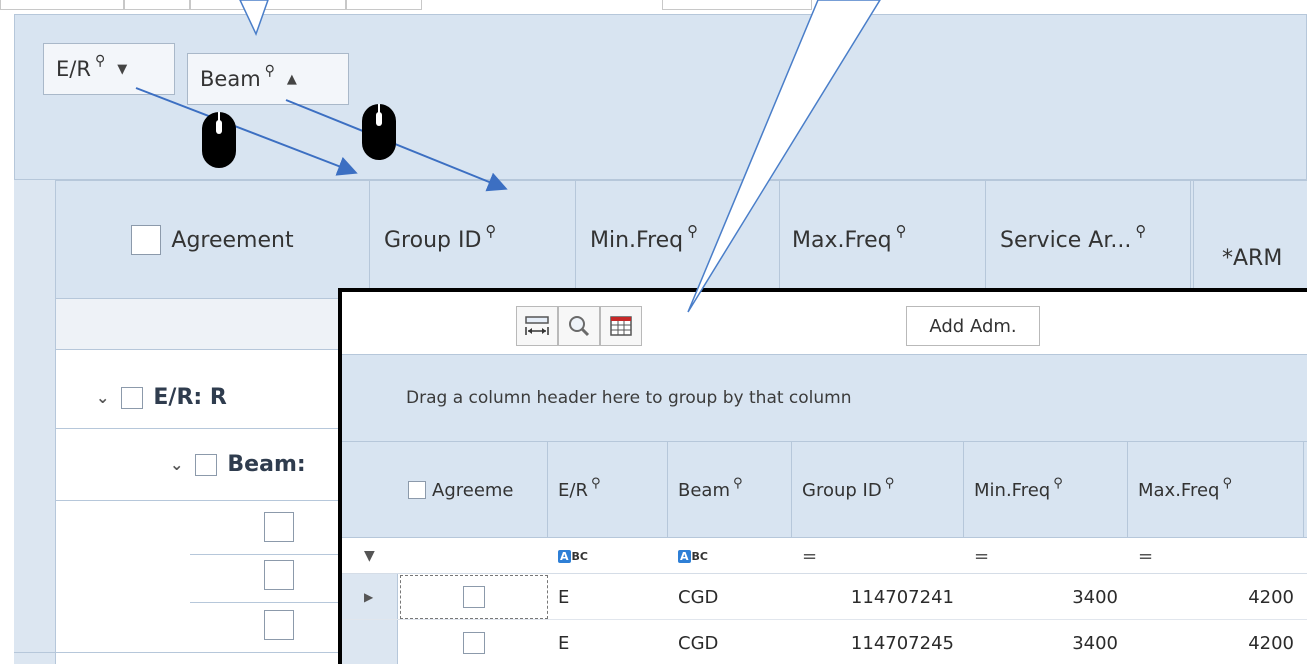 The image size is (1307, 664). What do you see at coordinates (109, 69) in the screenshot?
I see `group-chip-er: E/R ⚲ ▼` at bounding box center [109, 69].